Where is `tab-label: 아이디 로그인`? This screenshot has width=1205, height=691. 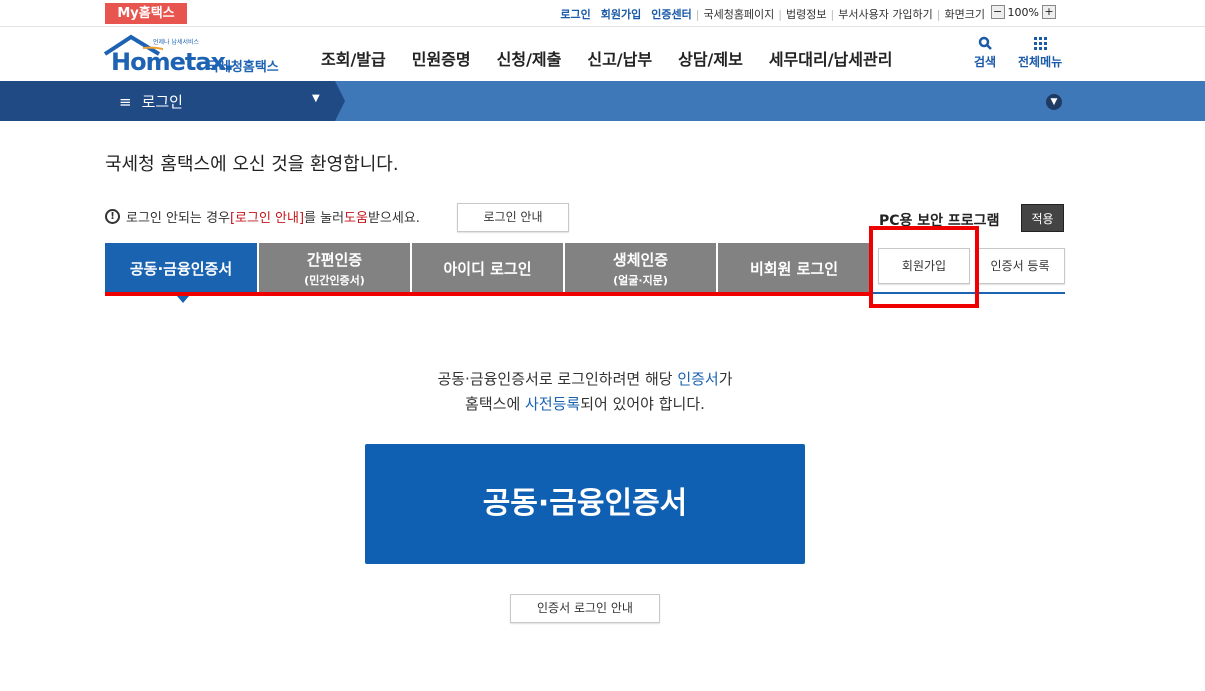
tab-label: 아이디 로그인 is located at coordinates (487, 268).